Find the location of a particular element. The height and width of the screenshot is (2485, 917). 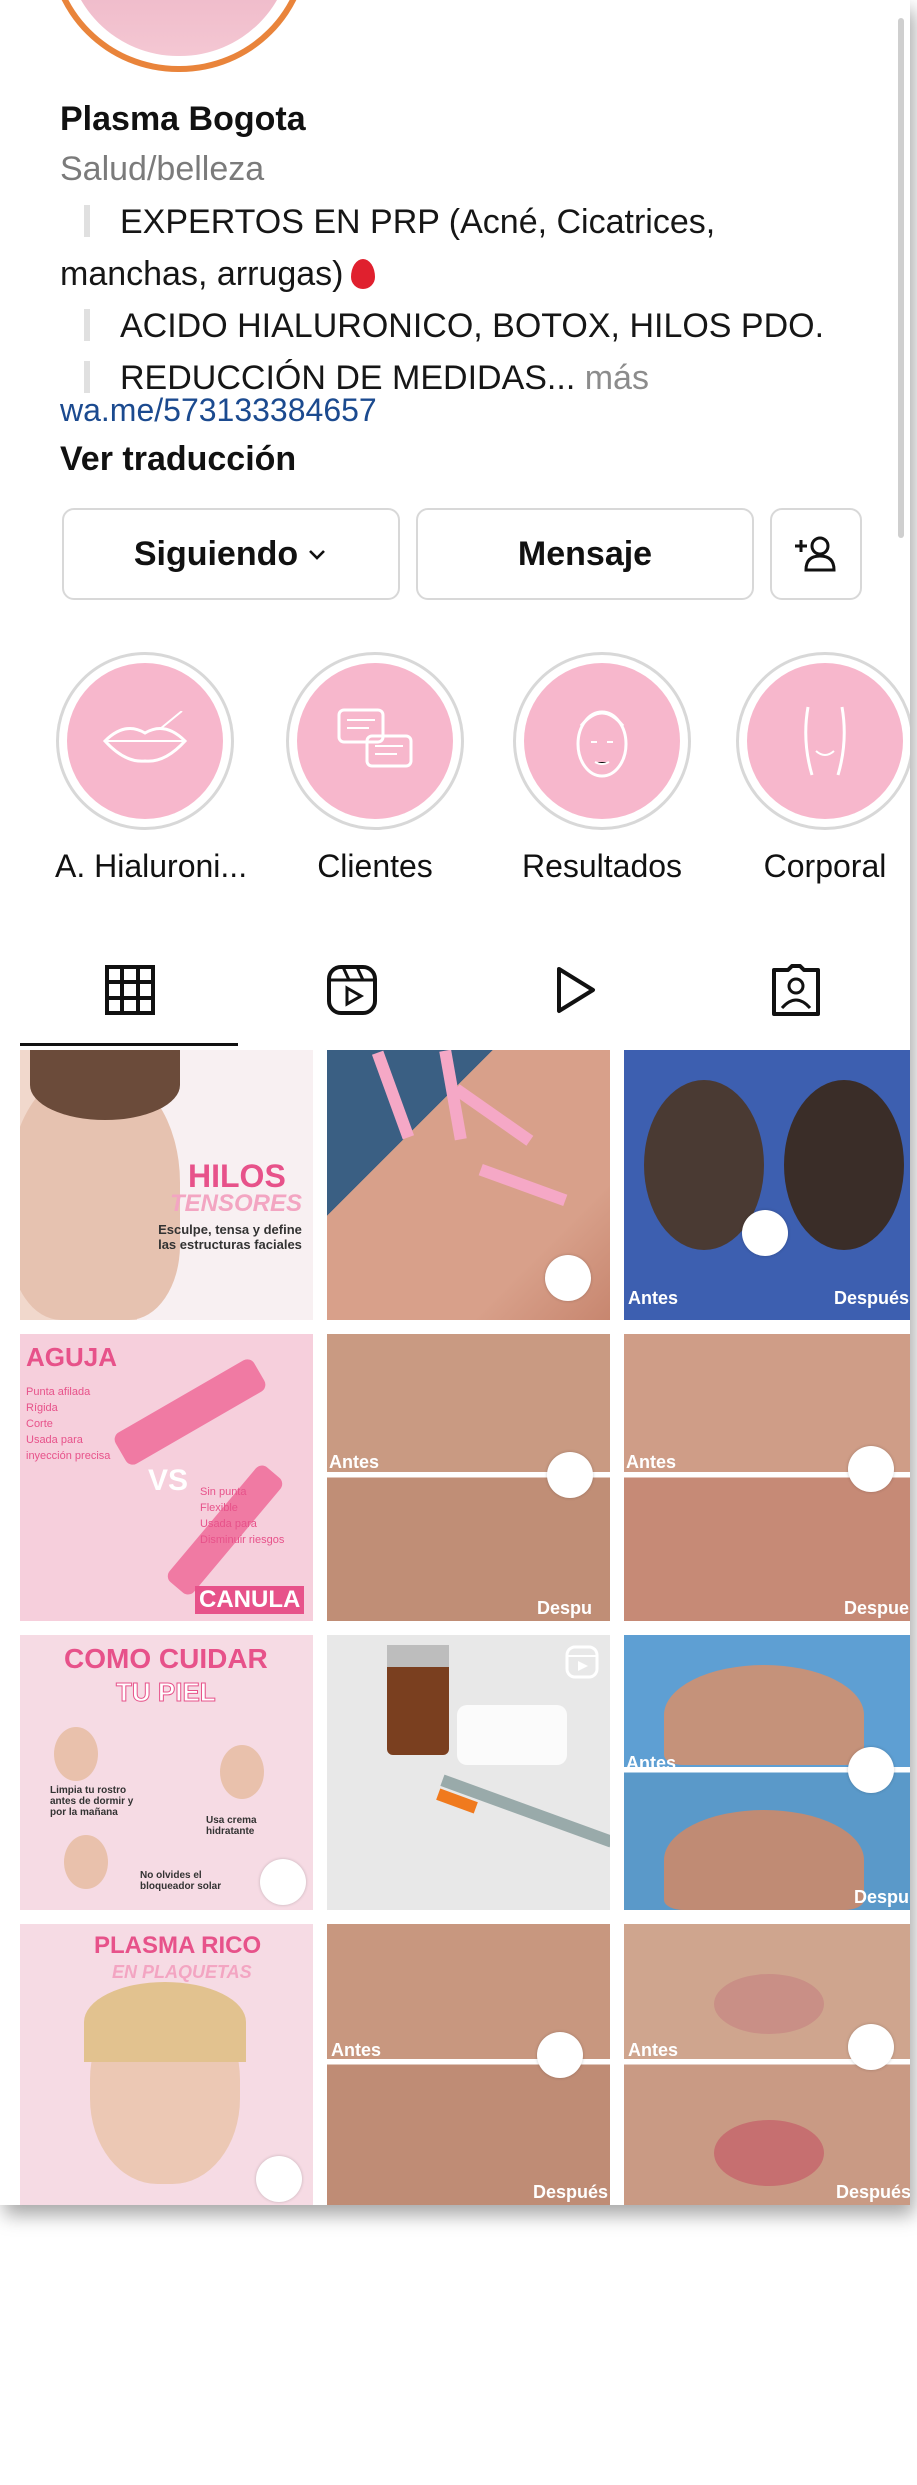

following-label: Siguiendo is located at coordinates (216, 553).